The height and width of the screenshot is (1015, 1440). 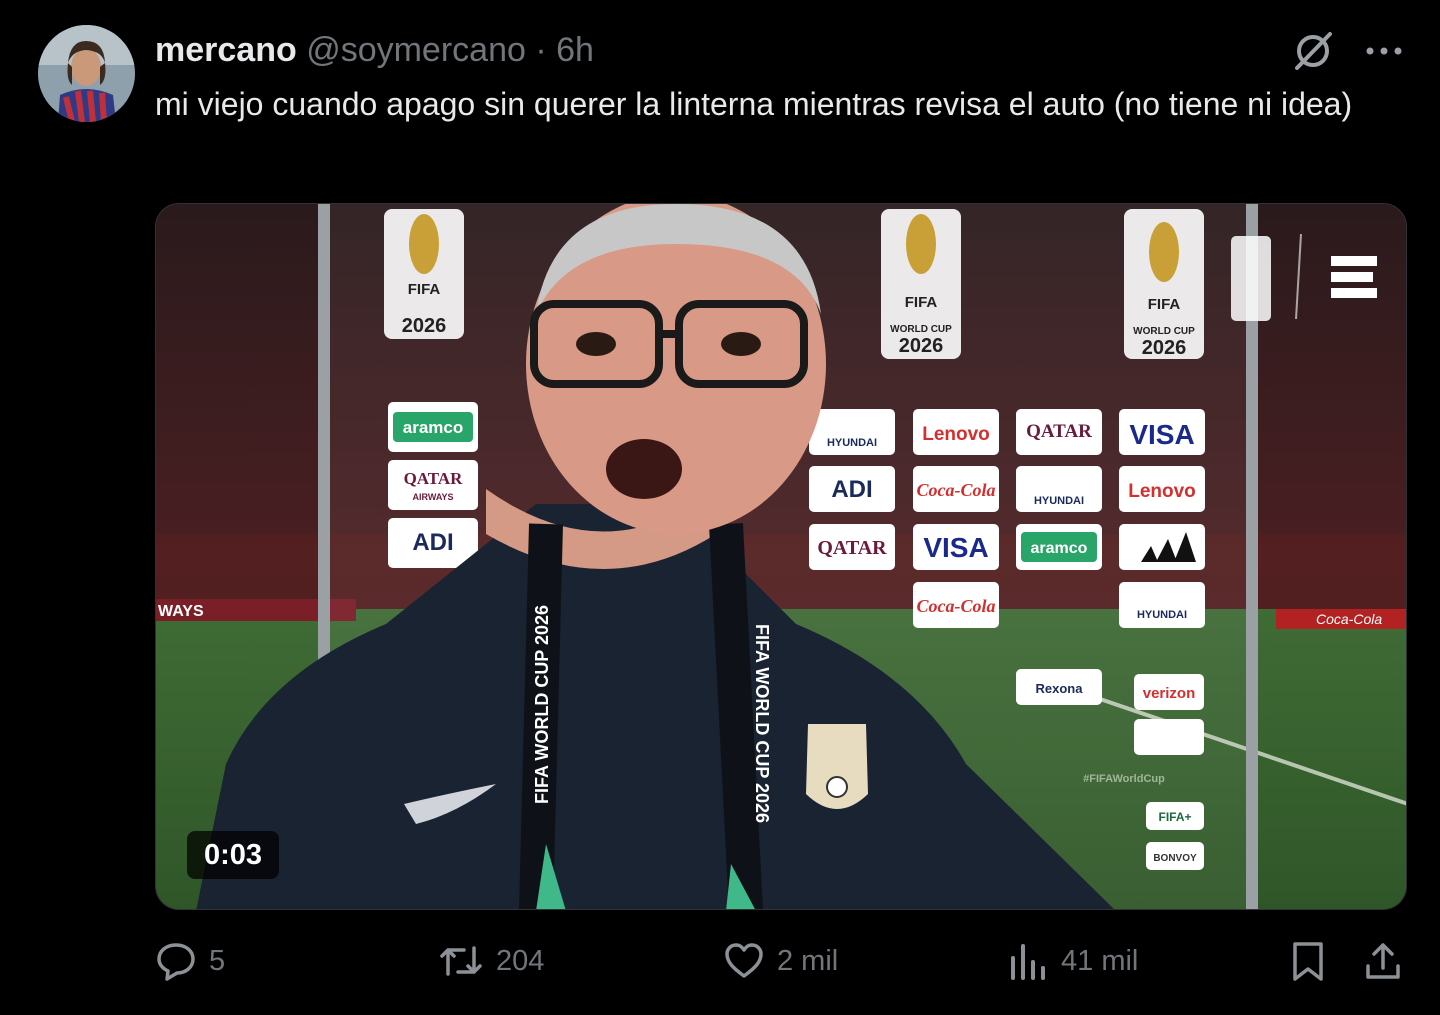 I want to click on reply-icon, so click(x=176, y=962).